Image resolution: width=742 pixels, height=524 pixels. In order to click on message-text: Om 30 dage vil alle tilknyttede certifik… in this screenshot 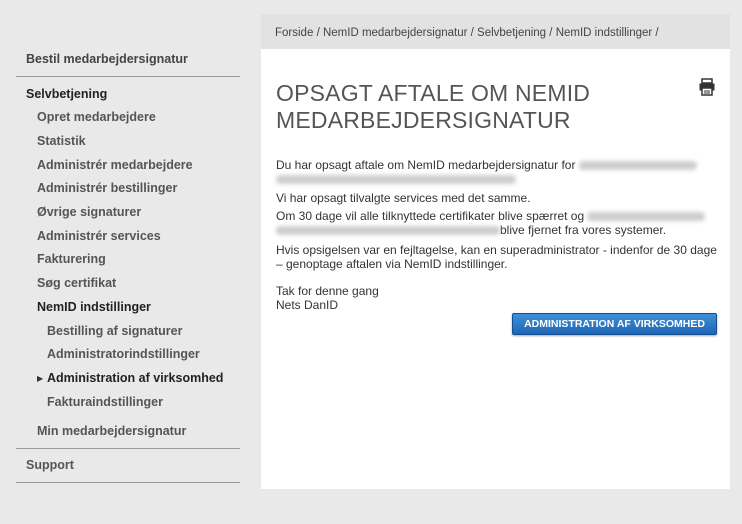, I will do `click(430, 216)`.